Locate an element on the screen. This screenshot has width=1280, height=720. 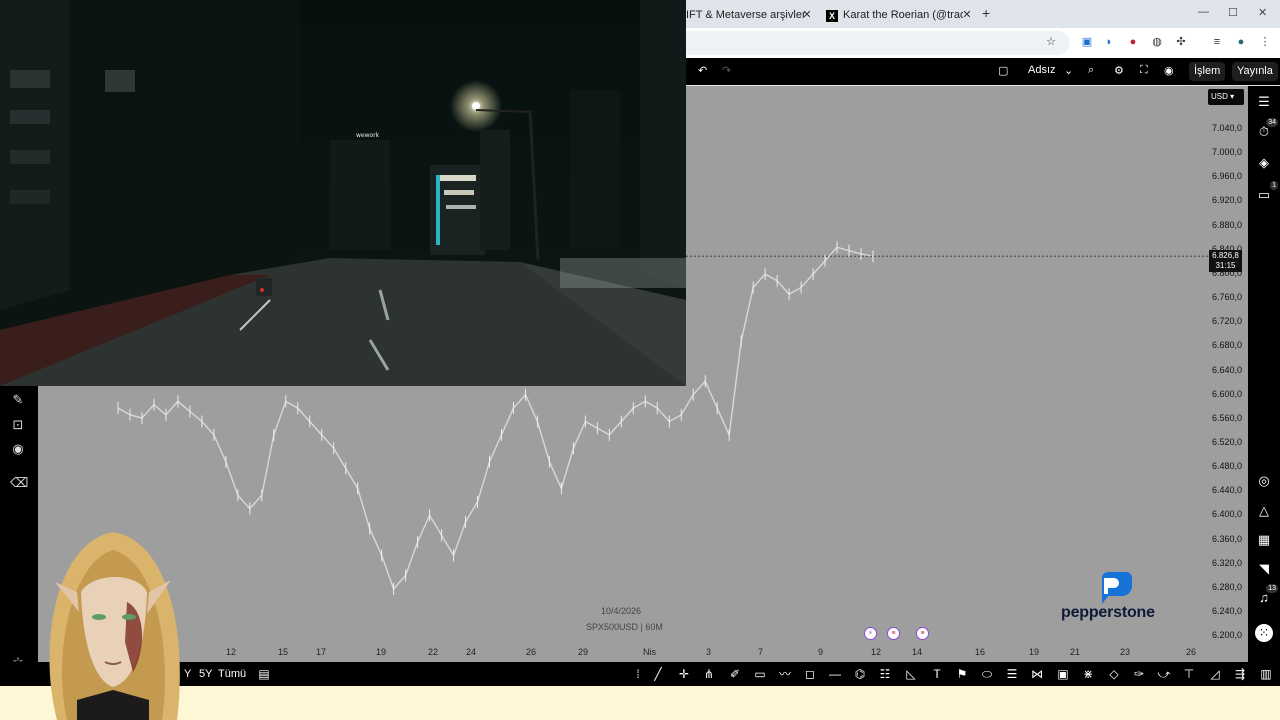
xabcd-icon: ⋇ is located at coordinates (1088, 674).